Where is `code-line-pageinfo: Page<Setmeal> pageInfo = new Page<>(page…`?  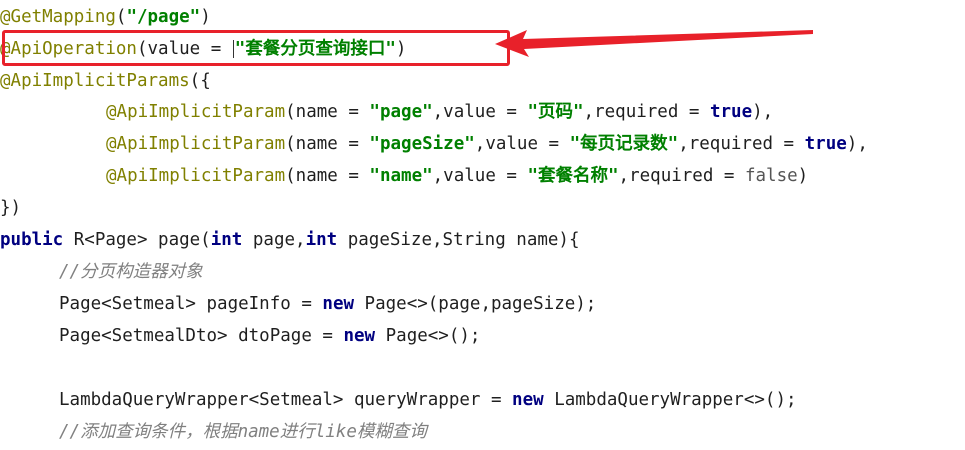 code-line-pageinfo: Page<Setmeal> pageInfo = new Page<>(page… is located at coordinates (328, 304).